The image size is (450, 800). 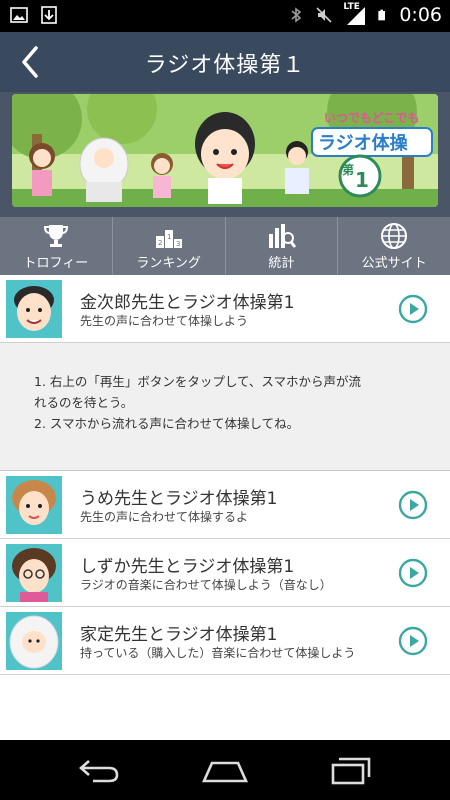 What do you see at coordinates (198, 381) in the screenshot?
I see `instruction-line-1: 1. 右上の「再生」ボタンをタップして、スマホから声が流` at bounding box center [198, 381].